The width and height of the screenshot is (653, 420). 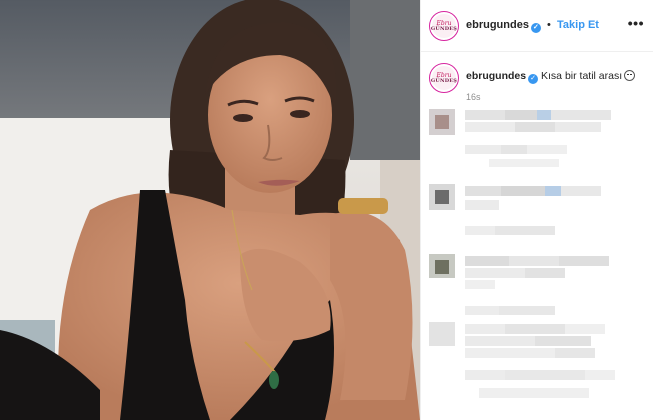 I want to click on smiling-face-emoji-icon, so click(x=630, y=75).